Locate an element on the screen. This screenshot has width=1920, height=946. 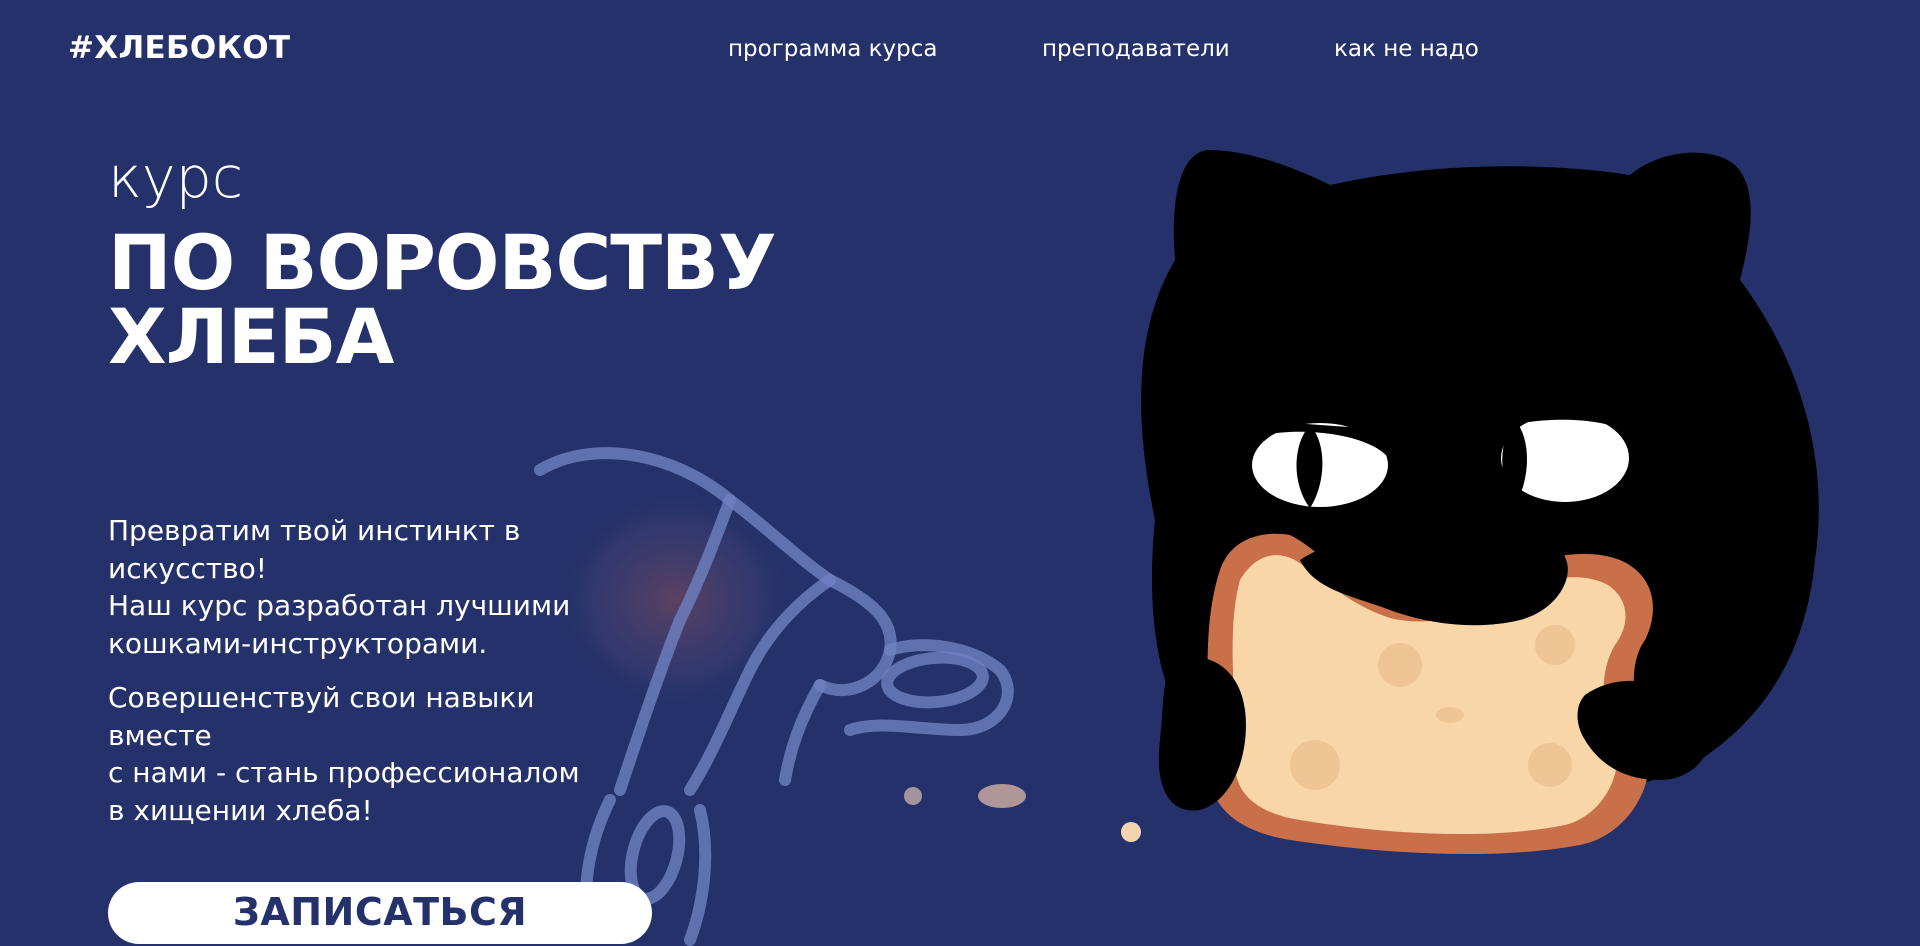
enroll-button: ЗАПИСАТЬСЯ is located at coordinates (380, 913).